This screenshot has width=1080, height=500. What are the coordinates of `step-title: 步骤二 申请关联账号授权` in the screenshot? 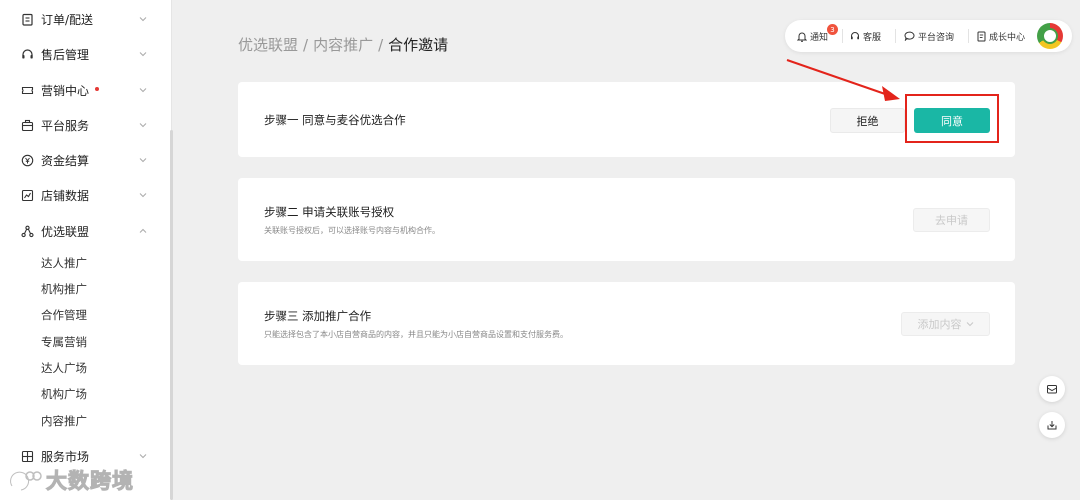 It's located at (329, 212).